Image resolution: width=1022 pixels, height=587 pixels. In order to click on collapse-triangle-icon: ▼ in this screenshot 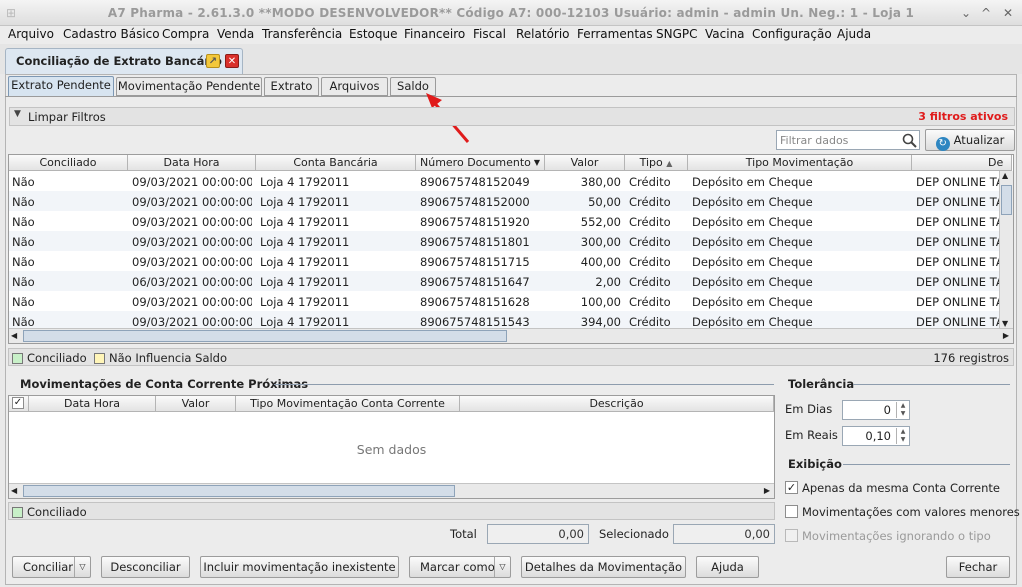, I will do `click(17, 114)`.